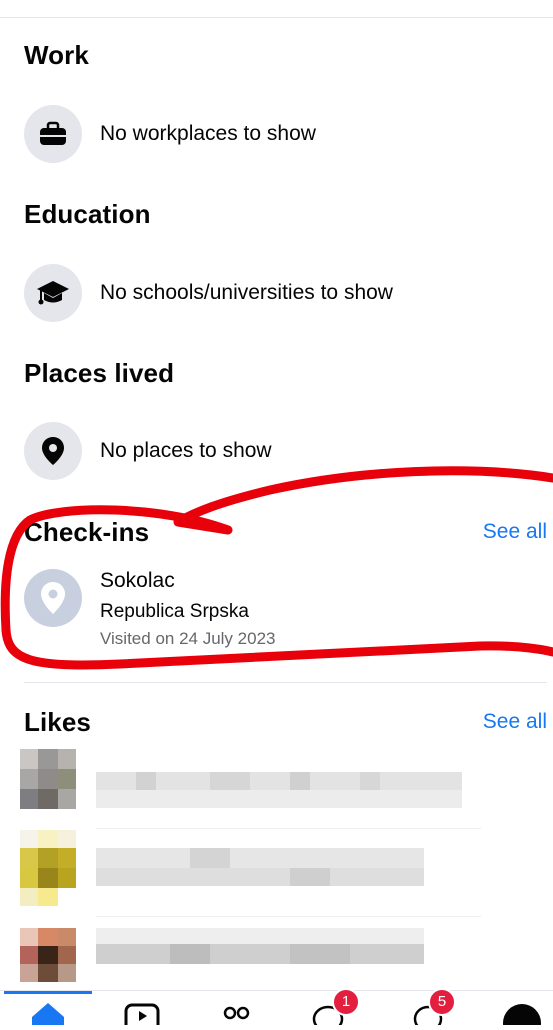 The image size is (553, 1030). I want to click on places-empty-text: No places to show, so click(186, 450).